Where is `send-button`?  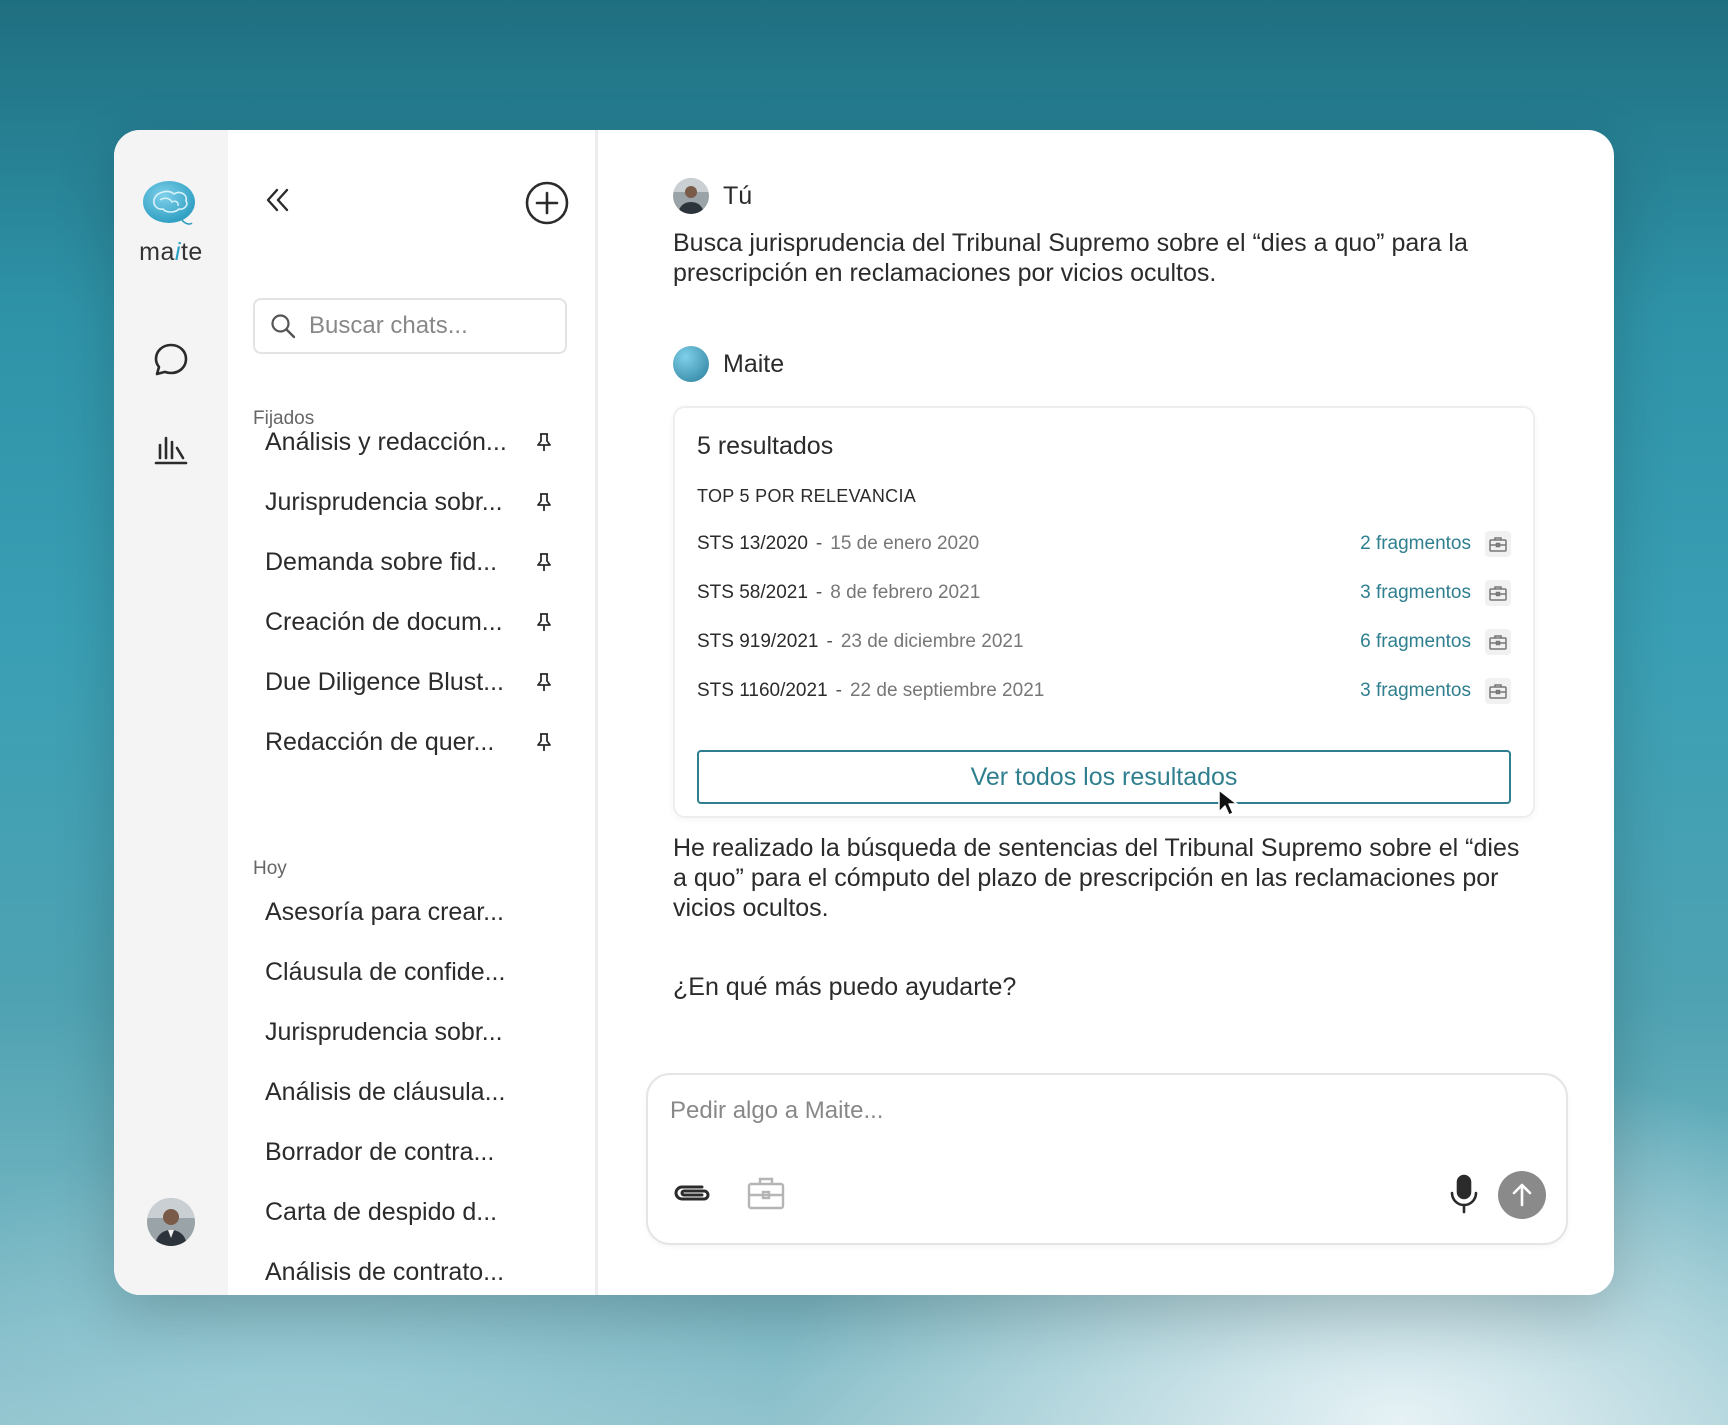
send-button is located at coordinates (1522, 1195).